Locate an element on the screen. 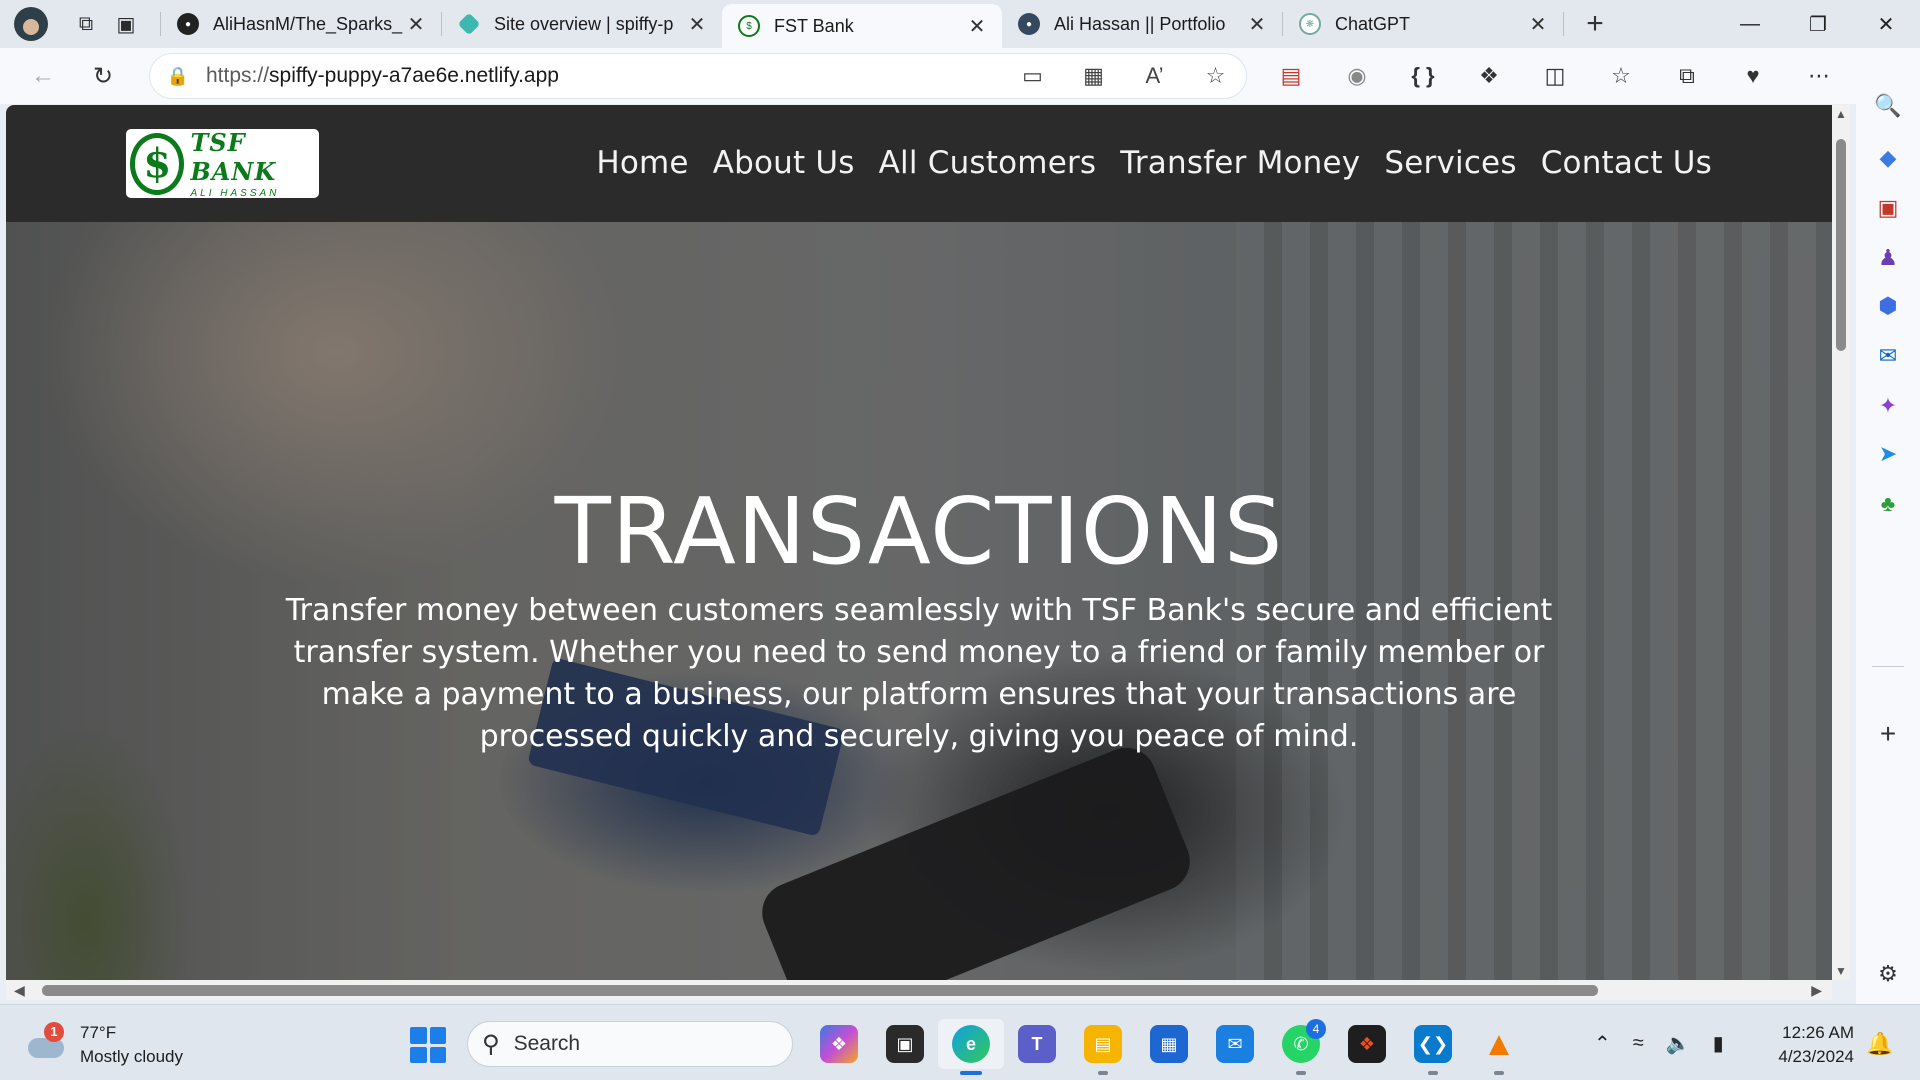 The height and width of the screenshot is (1080, 1920). tab-portfolio: ● Ali Hassan || Portfolio ✕ is located at coordinates (1142, 24).